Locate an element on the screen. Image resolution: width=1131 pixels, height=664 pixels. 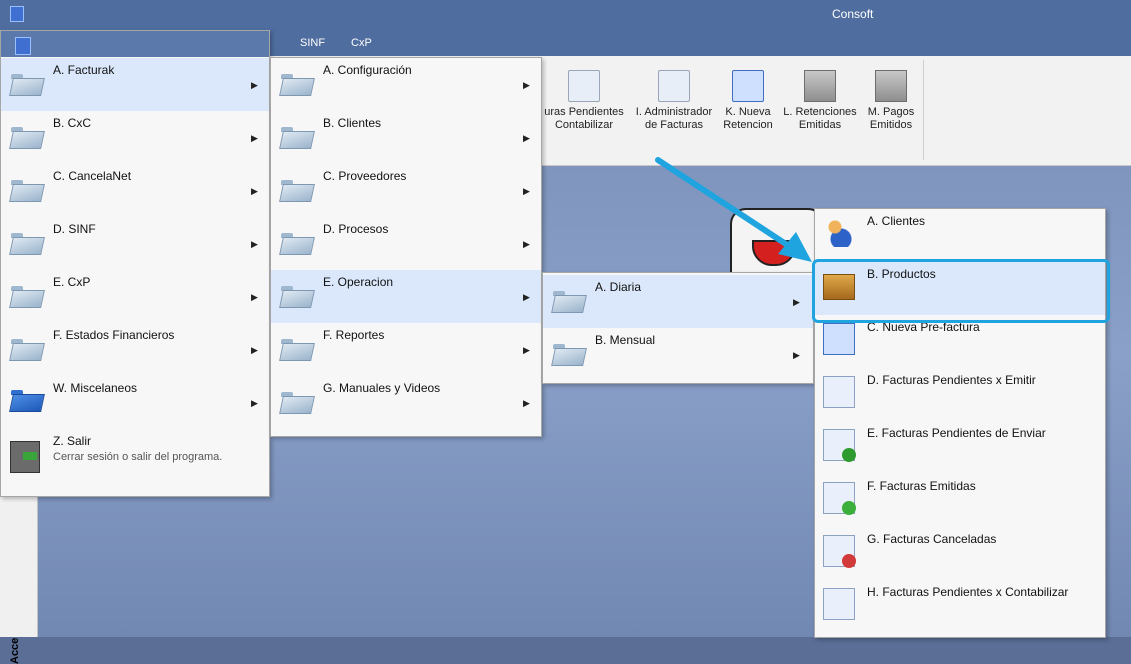
menu-item-pendientes-enviar: E. Facturas Pendientes de Enviar is located at coordinates (960, 447).